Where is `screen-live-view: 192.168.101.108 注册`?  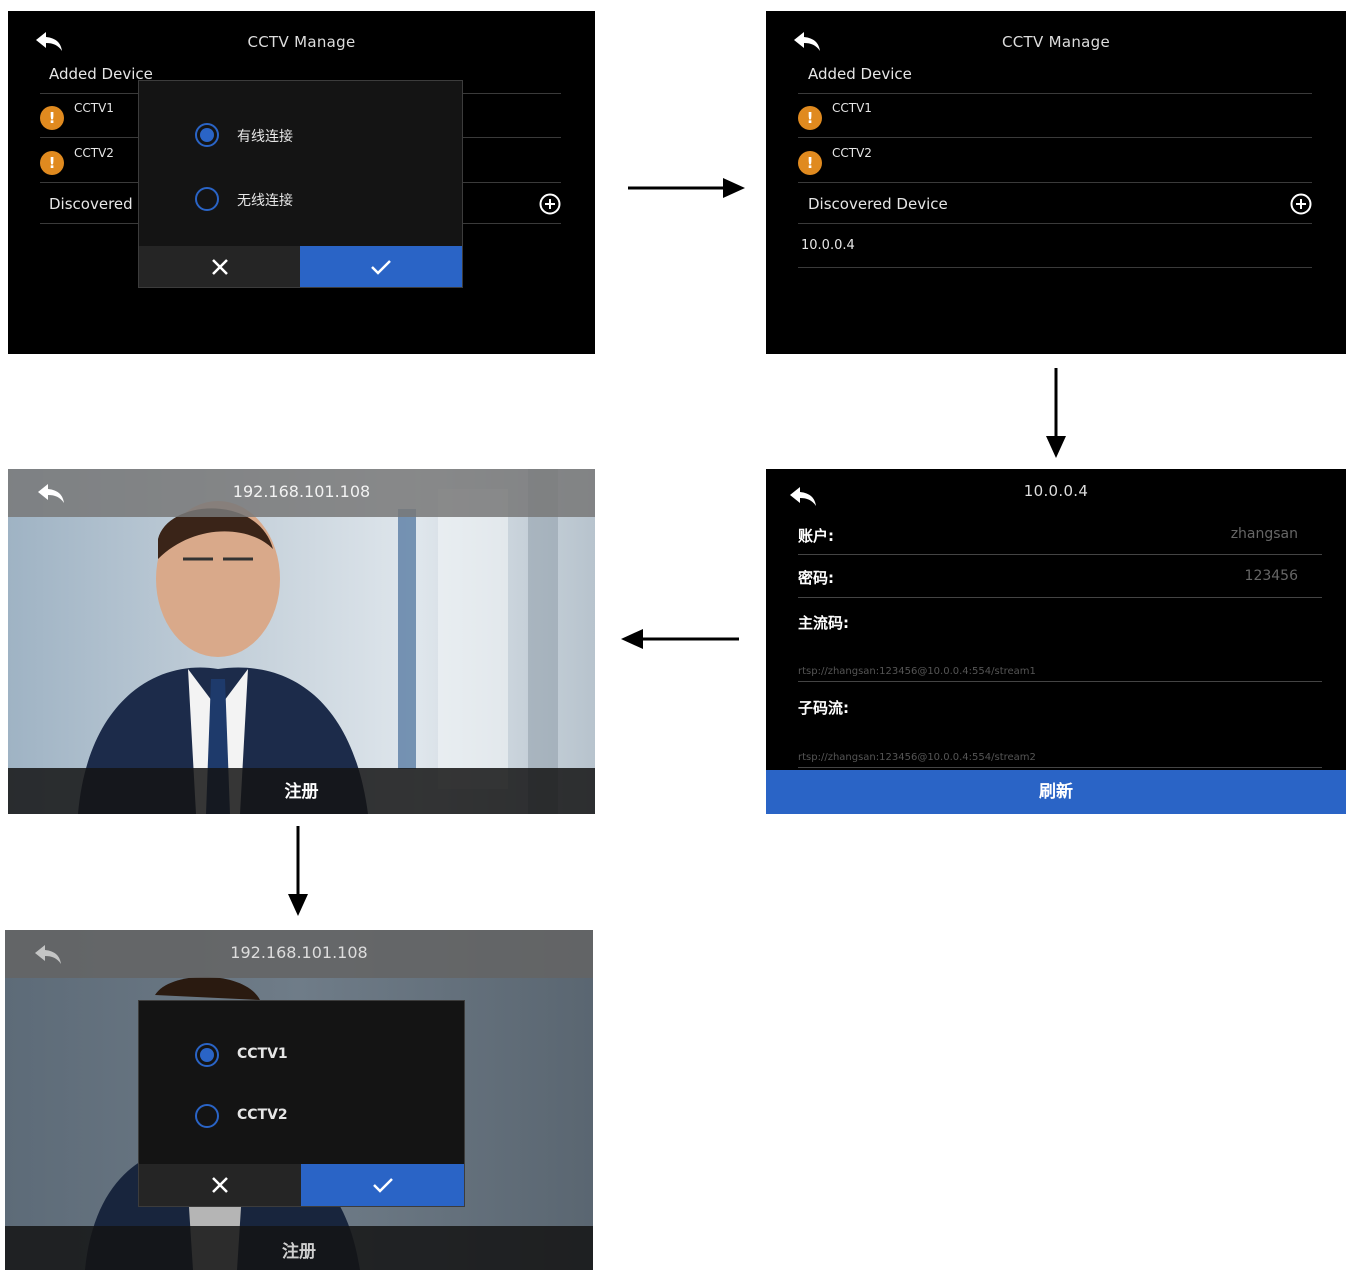
screen-live-view: 192.168.101.108 注册 is located at coordinates (301, 641).